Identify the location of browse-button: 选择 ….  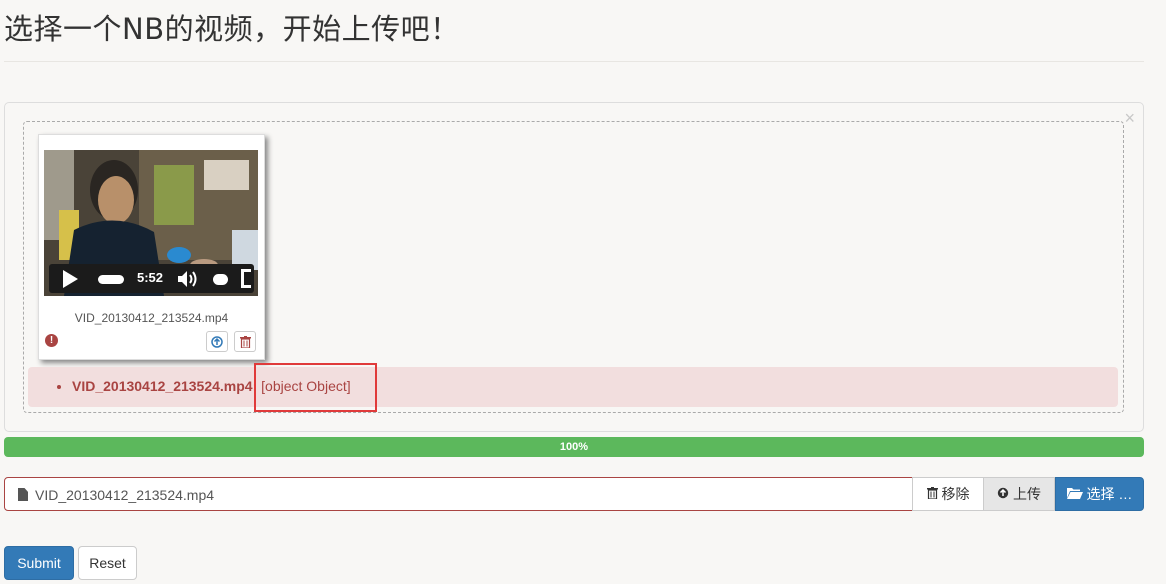
(1099, 494).